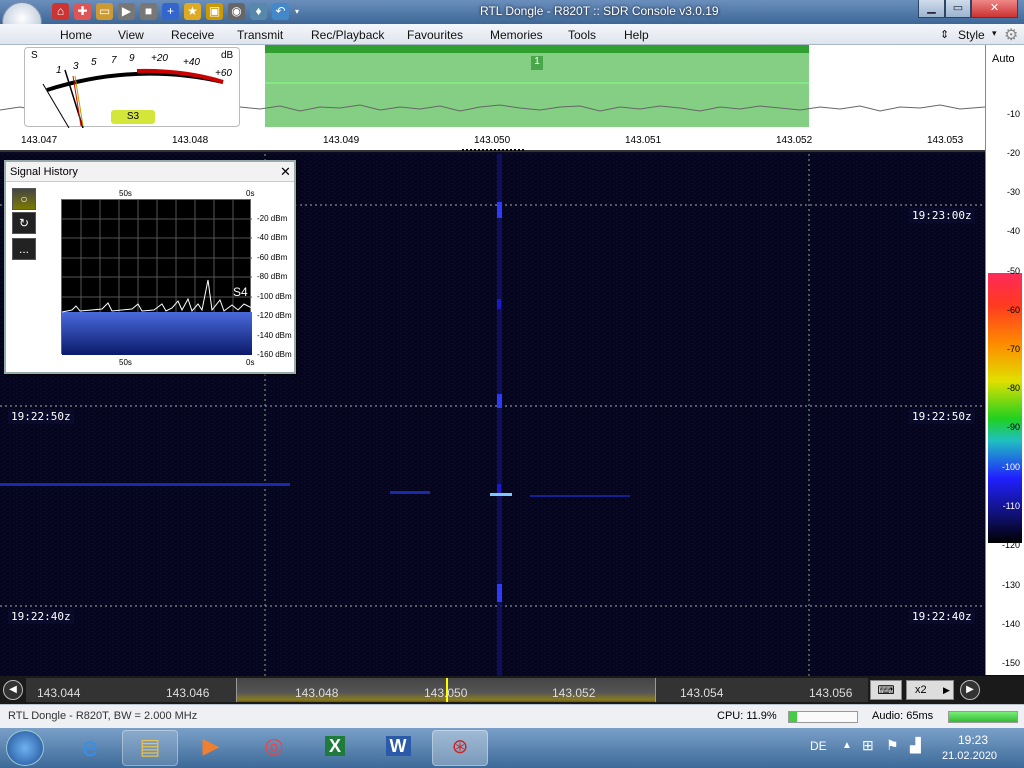  I want to click on audio-meter, so click(983, 717).